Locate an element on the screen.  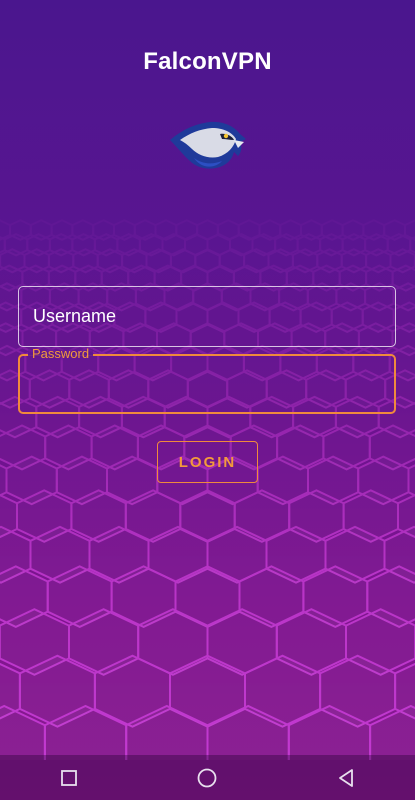
username-placeholder: Username is located at coordinates (75, 316).